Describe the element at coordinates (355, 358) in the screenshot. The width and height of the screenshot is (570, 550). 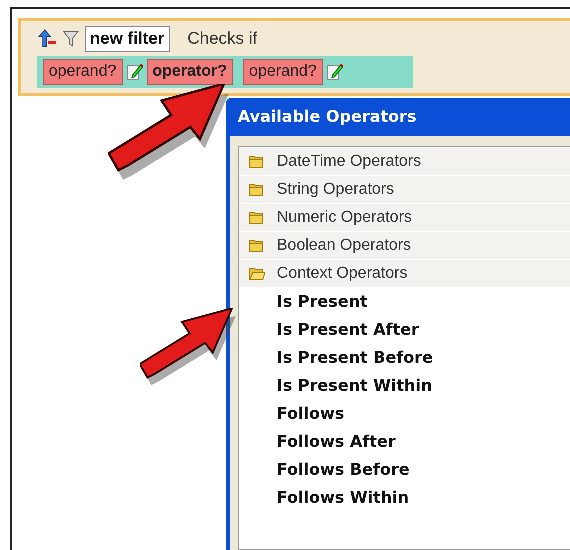
I see `operator-item: Is Present Before` at that location.